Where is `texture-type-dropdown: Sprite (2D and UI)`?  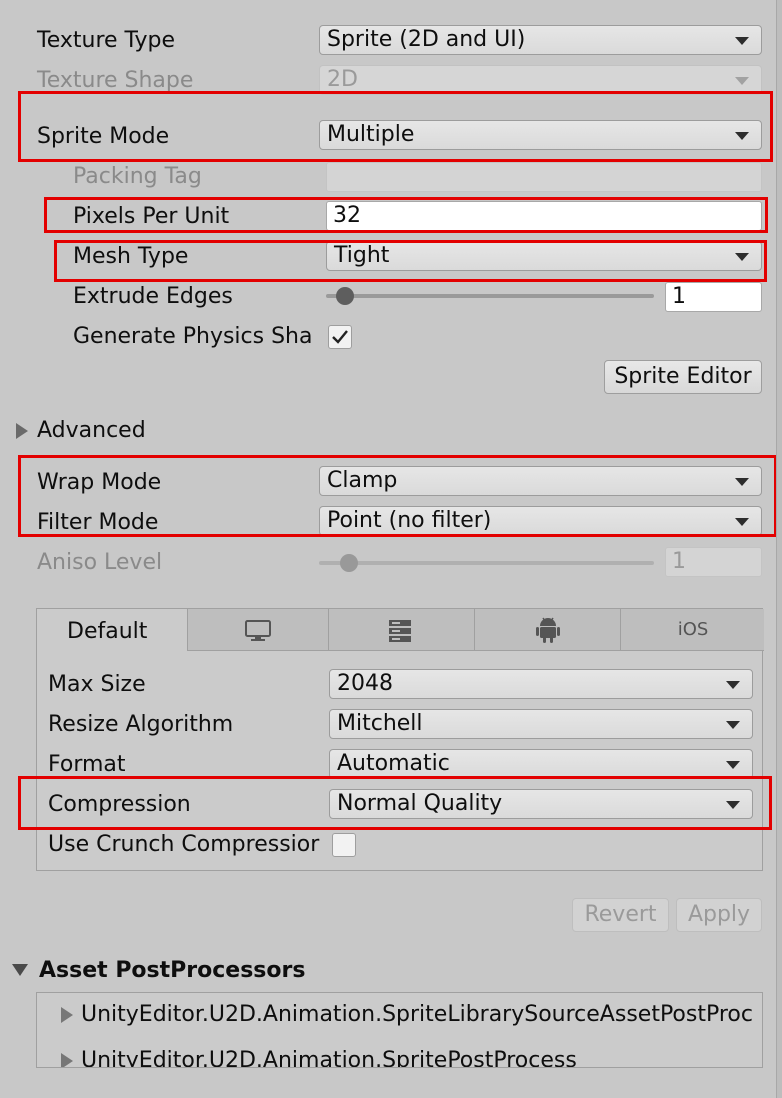
texture-type-dropdown: Sprite (2D and UI) is located at coordinates (540, 40).